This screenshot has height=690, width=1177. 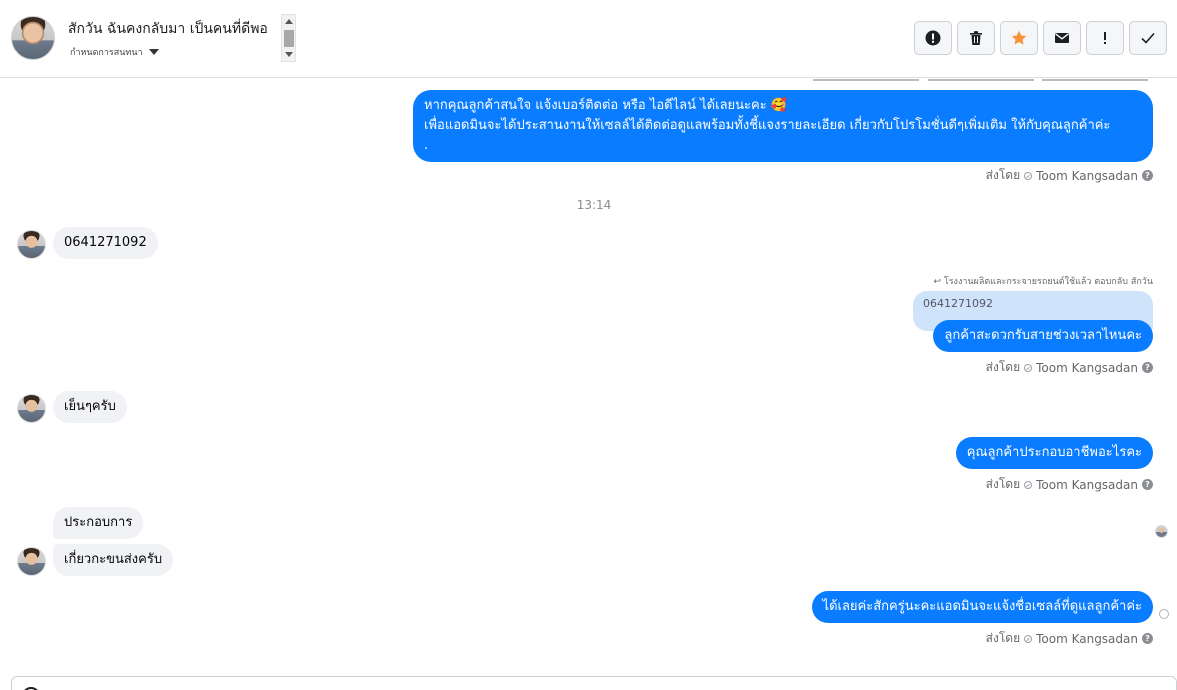 I want to click on incoming-message: 0641271092, so click(x=105, y=243).